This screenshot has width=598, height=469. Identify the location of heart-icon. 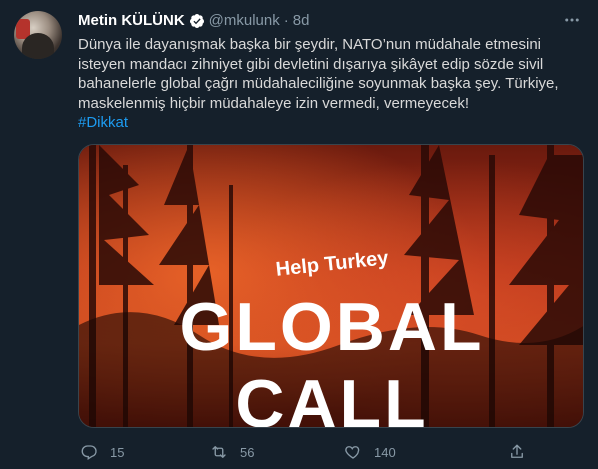
(352, 452).